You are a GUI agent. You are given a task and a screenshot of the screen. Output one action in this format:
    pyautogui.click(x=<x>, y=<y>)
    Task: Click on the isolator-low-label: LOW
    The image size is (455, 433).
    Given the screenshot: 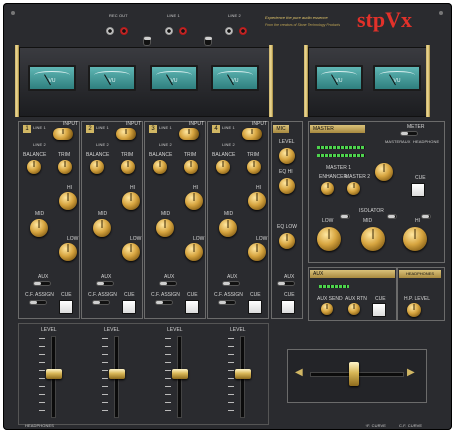 What is the action you would take?
    pyautogui.click(x=328, y=221)
    